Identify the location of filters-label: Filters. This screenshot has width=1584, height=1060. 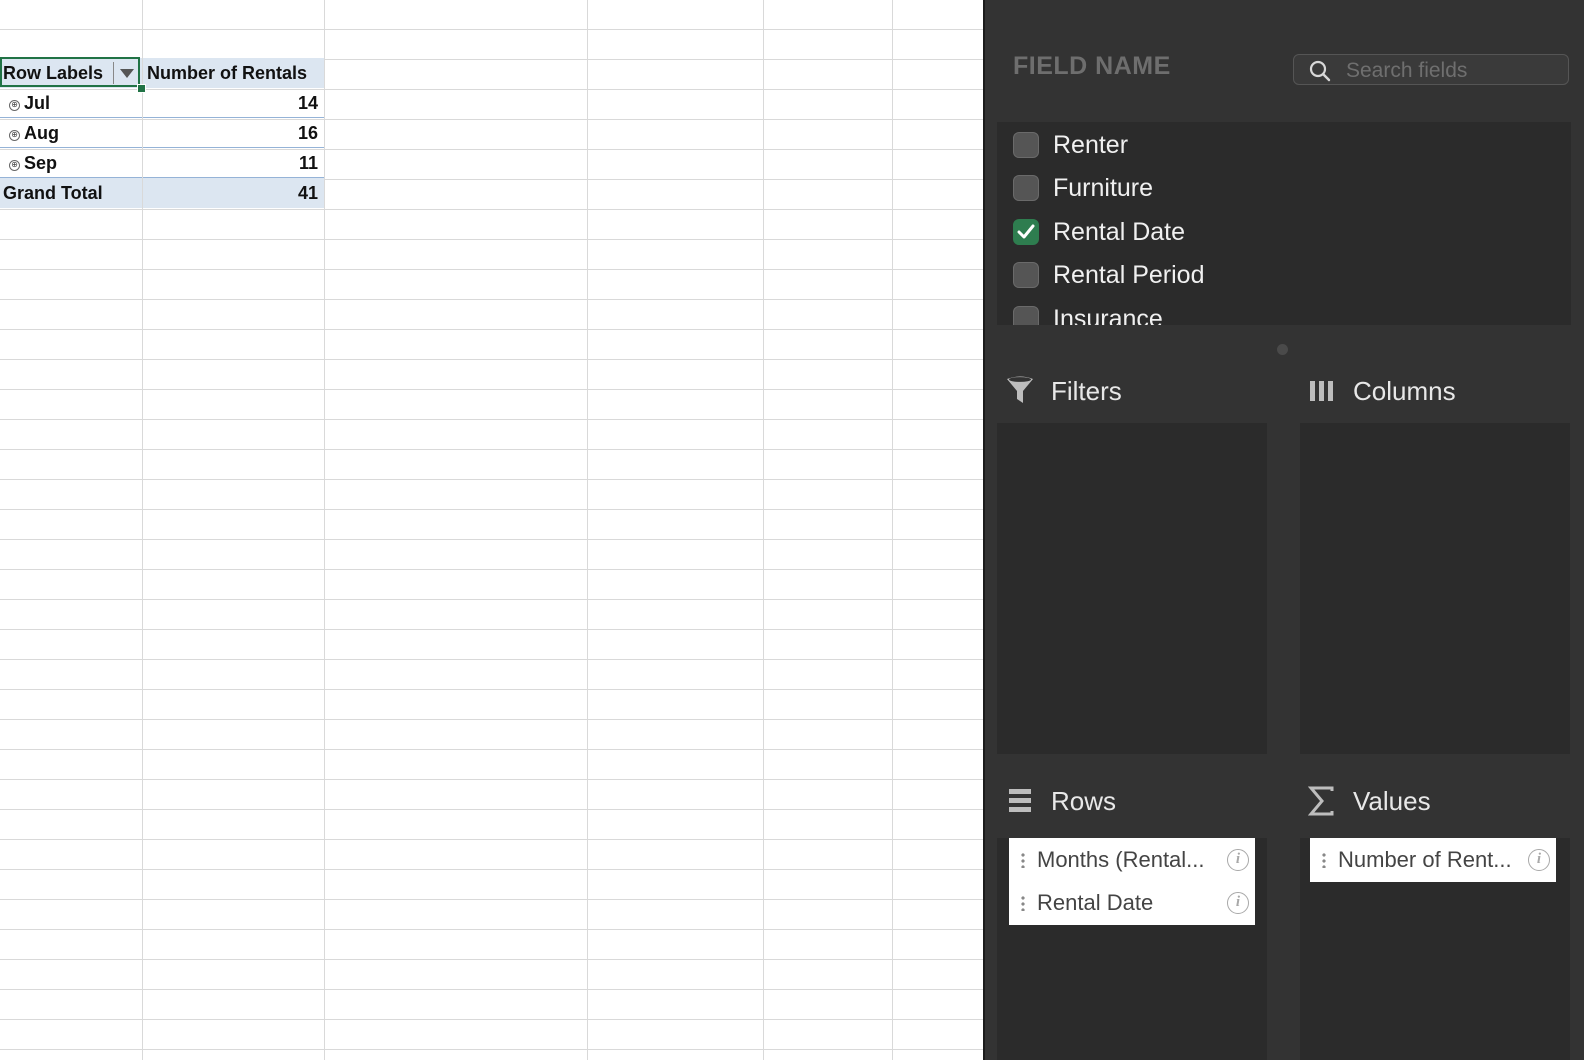
(1086, 390).